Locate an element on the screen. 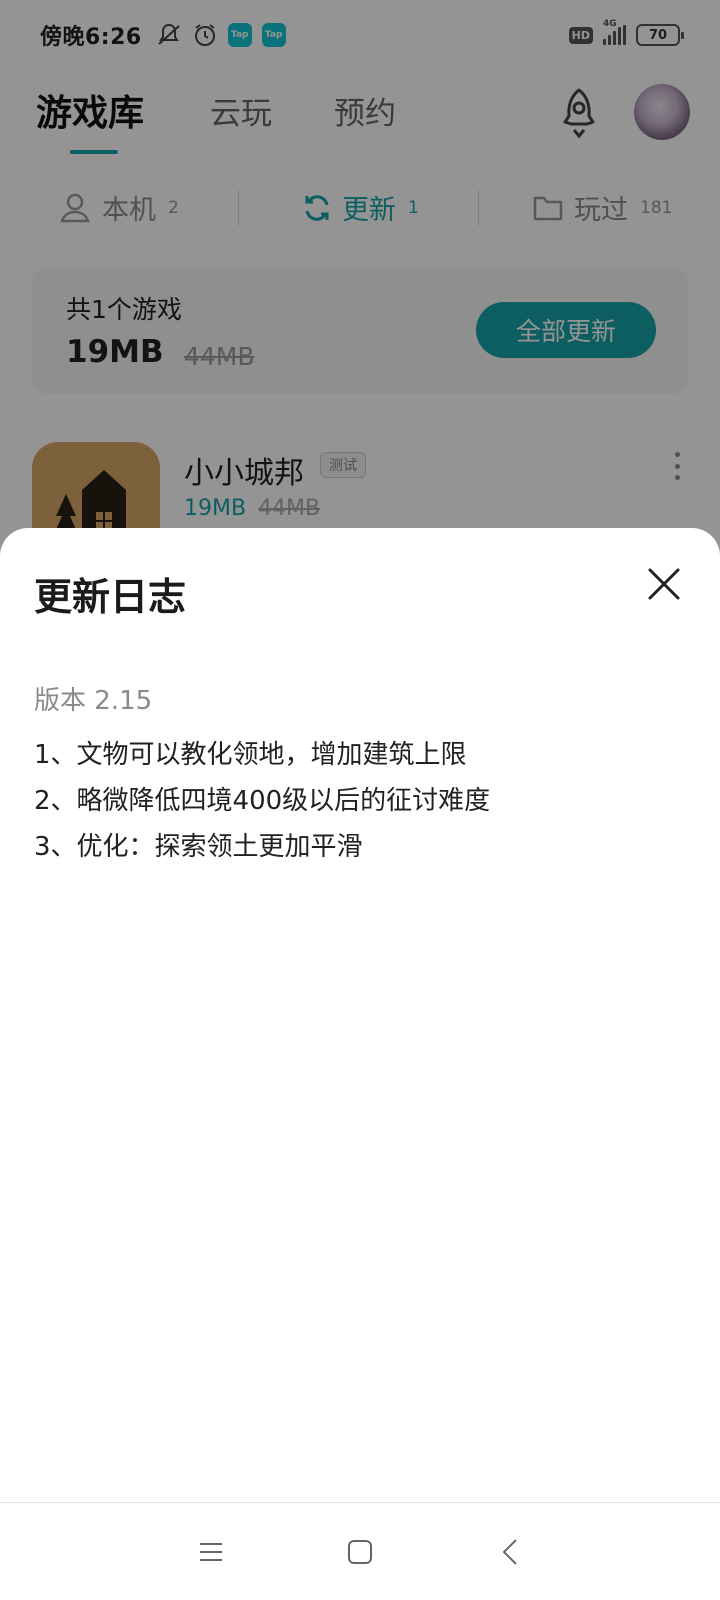  system-navigation-bar is located at coordinates (360, 1551).